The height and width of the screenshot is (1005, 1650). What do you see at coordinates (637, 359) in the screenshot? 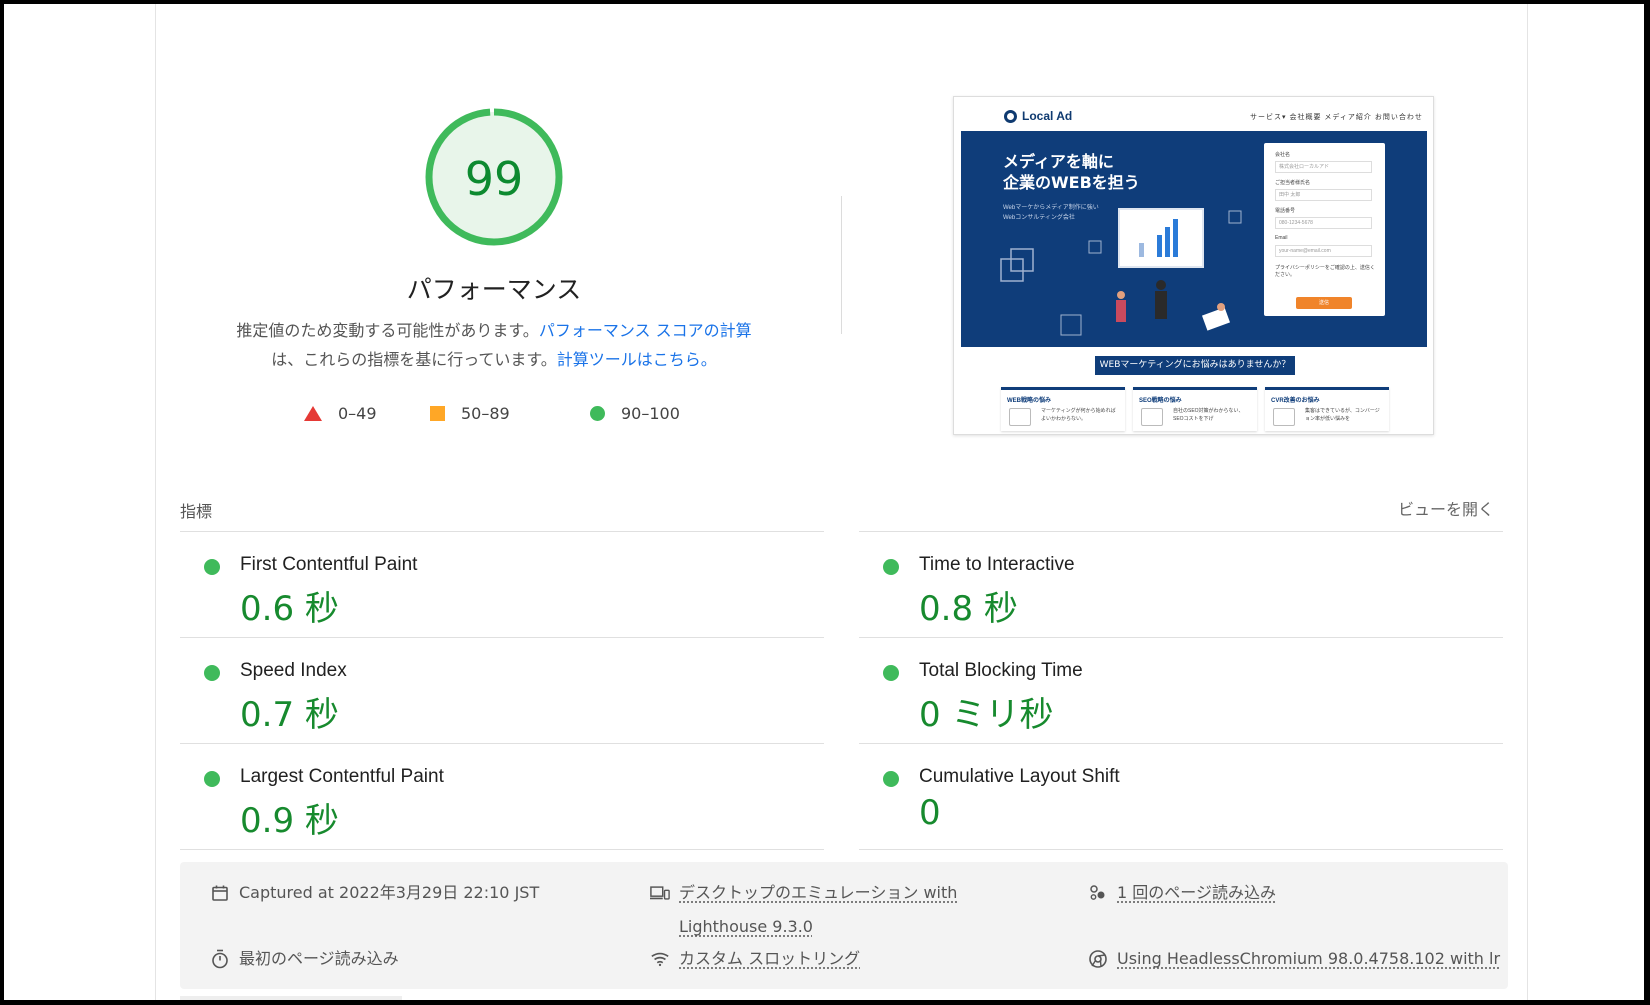
I see `calculator-link: 計算ツールはこちら。` at bounding box center [637, 359].